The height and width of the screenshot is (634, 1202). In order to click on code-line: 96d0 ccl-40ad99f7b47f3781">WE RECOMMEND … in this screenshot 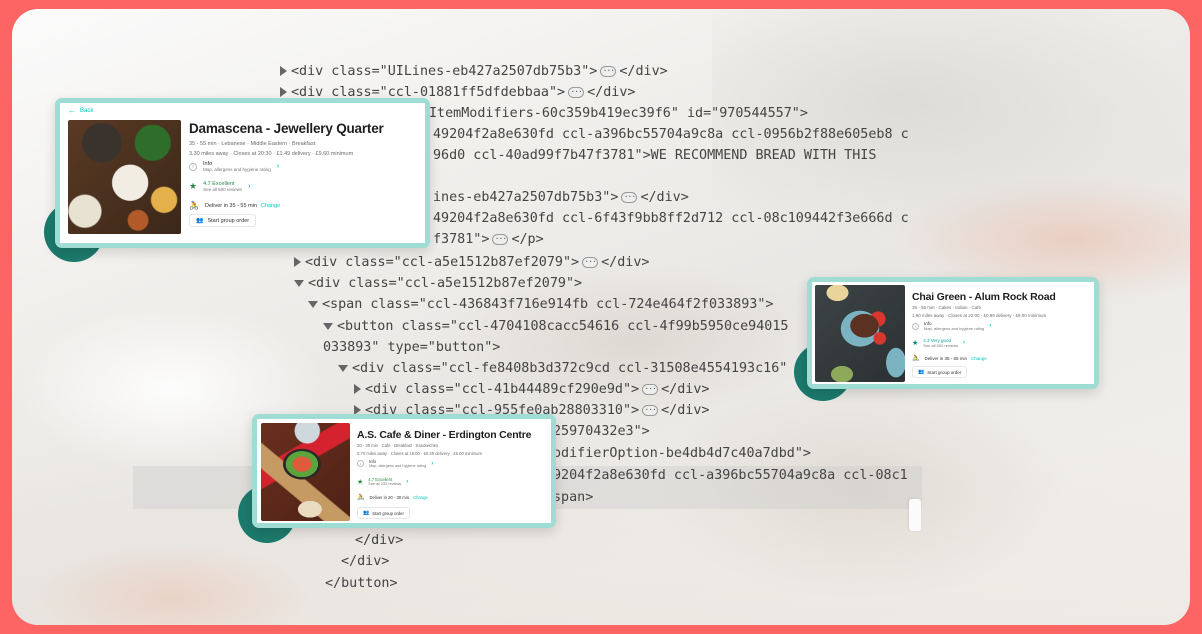, I will do `click(654, 155)`.